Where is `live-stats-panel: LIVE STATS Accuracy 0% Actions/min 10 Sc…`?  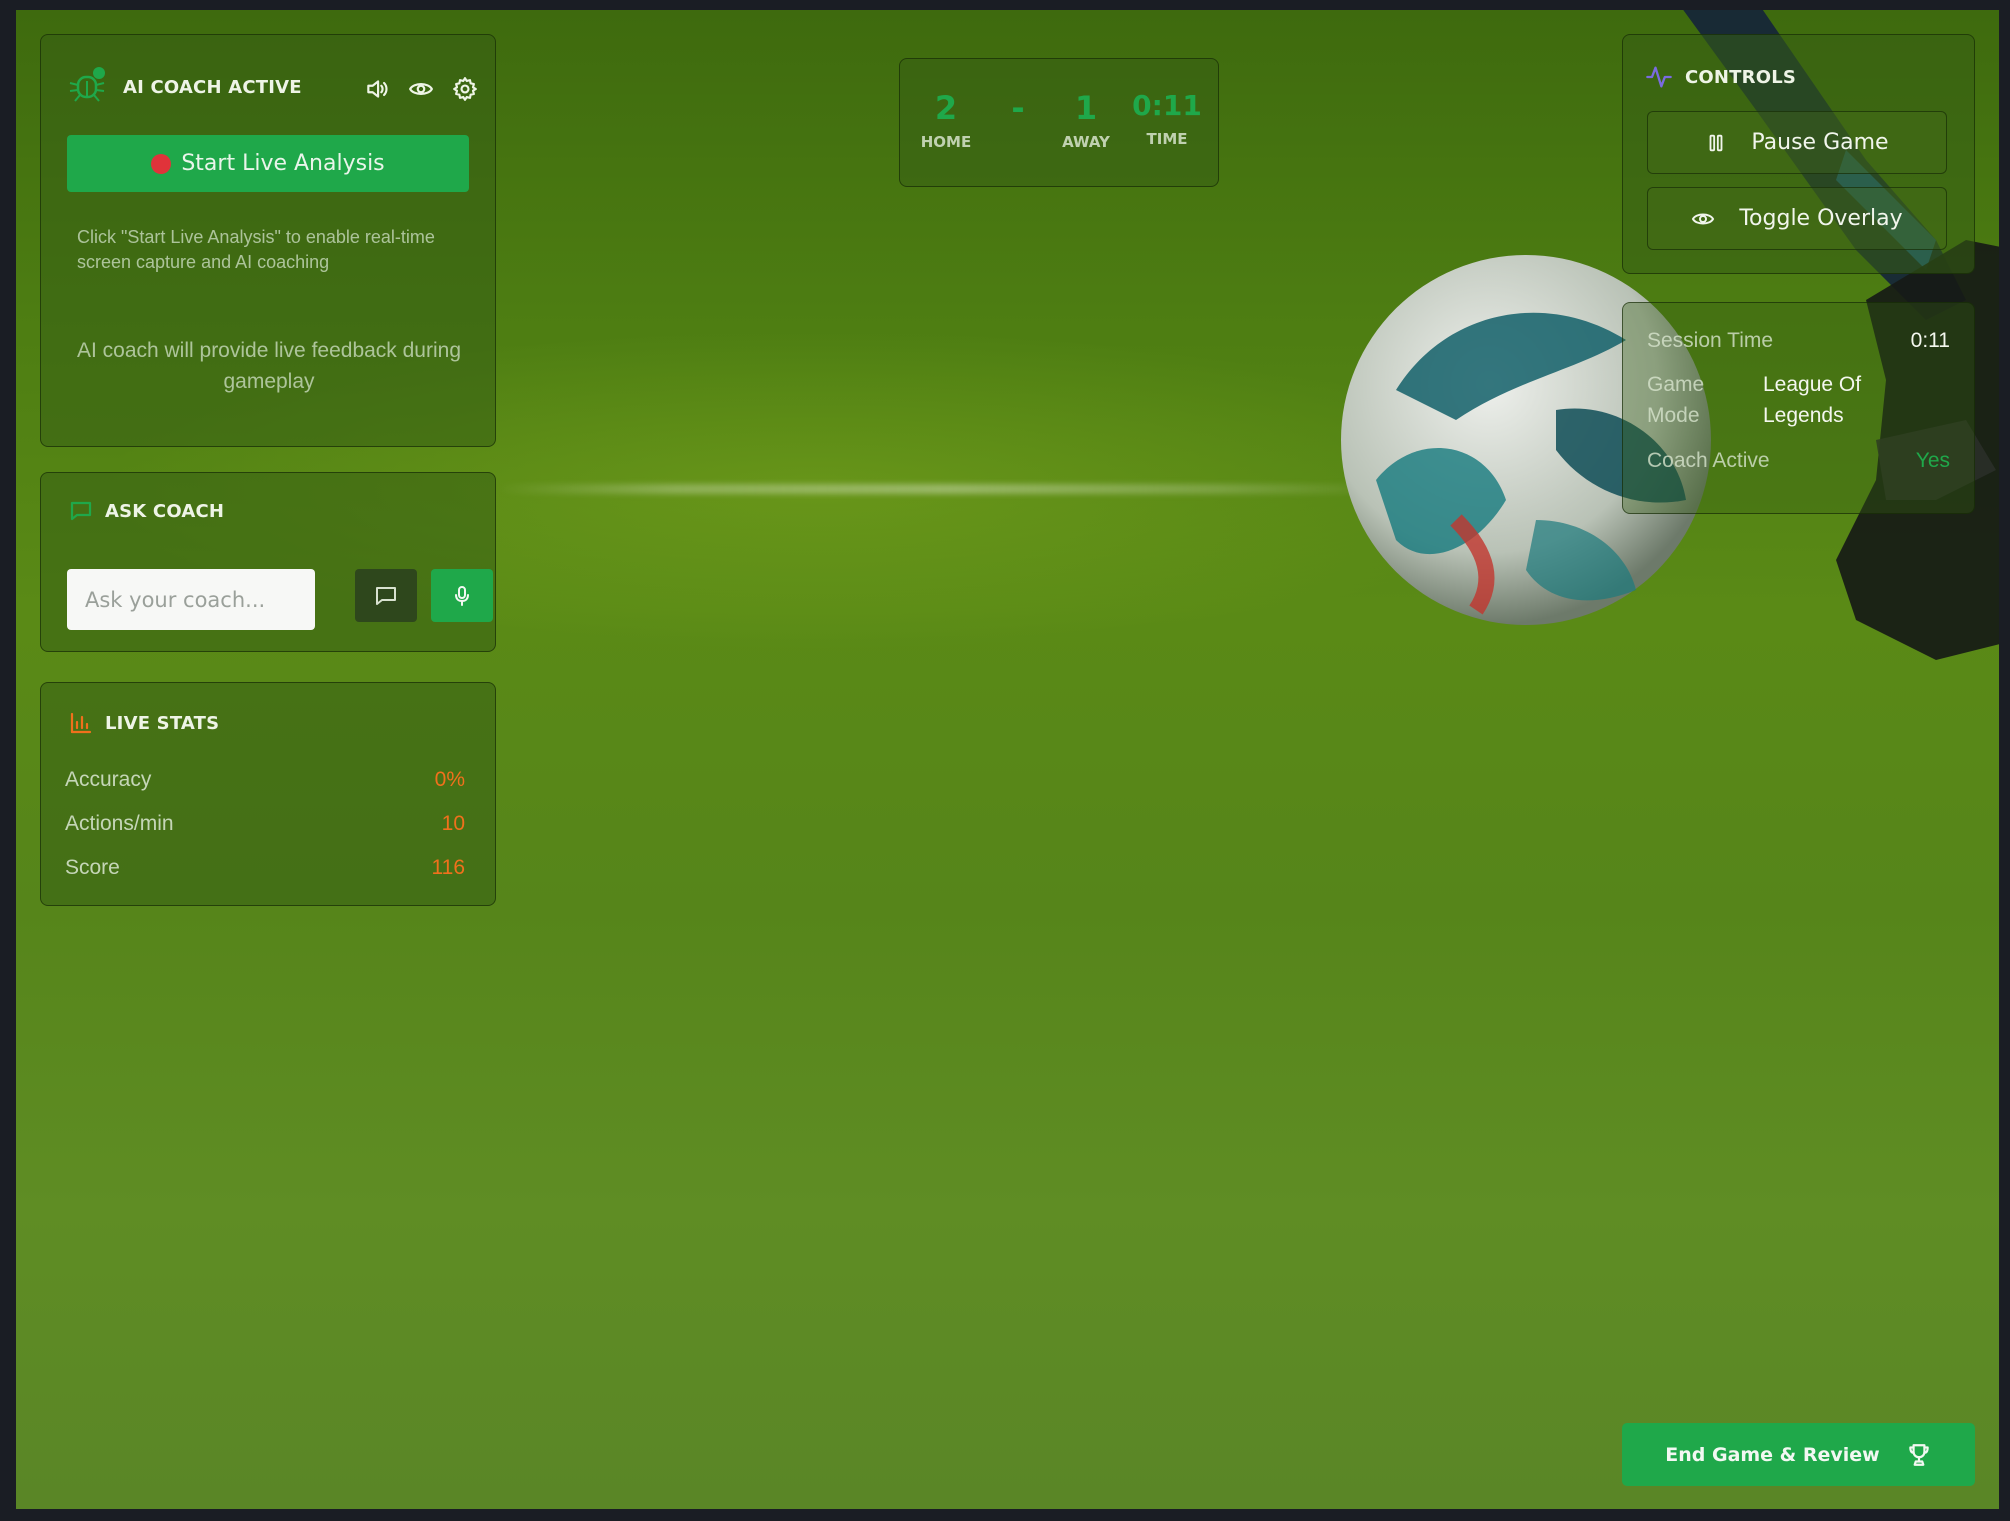 live-stats-panel: LIVE STATS Accuracy 0% Actions/min 10 Sc… is located at coordinates (268, 794).